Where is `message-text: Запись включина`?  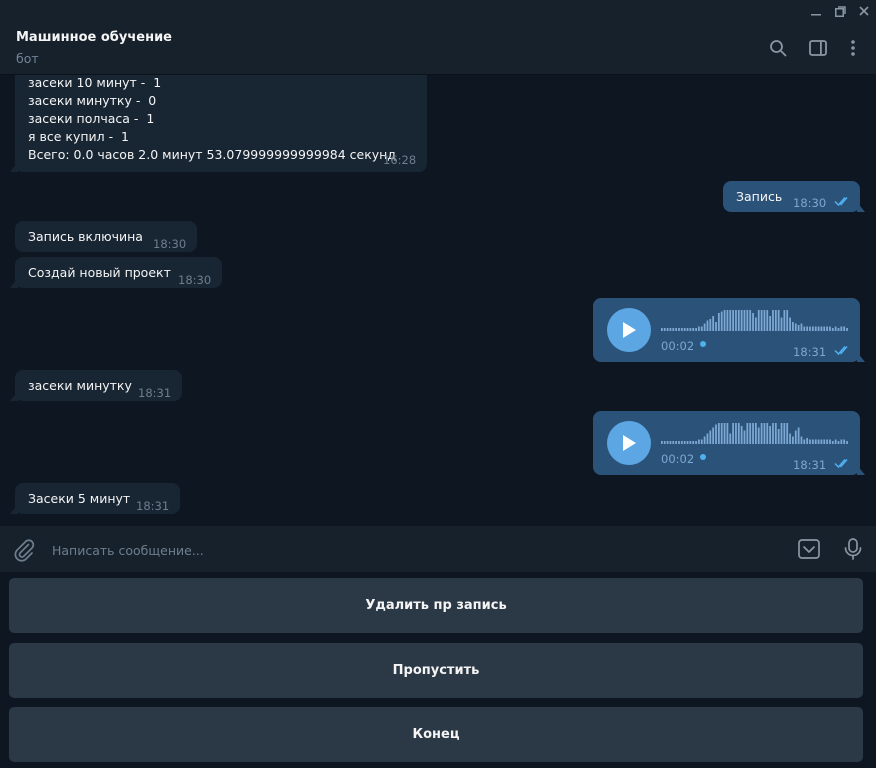 message-text: Запись включина is located at coordinates (85, 236).